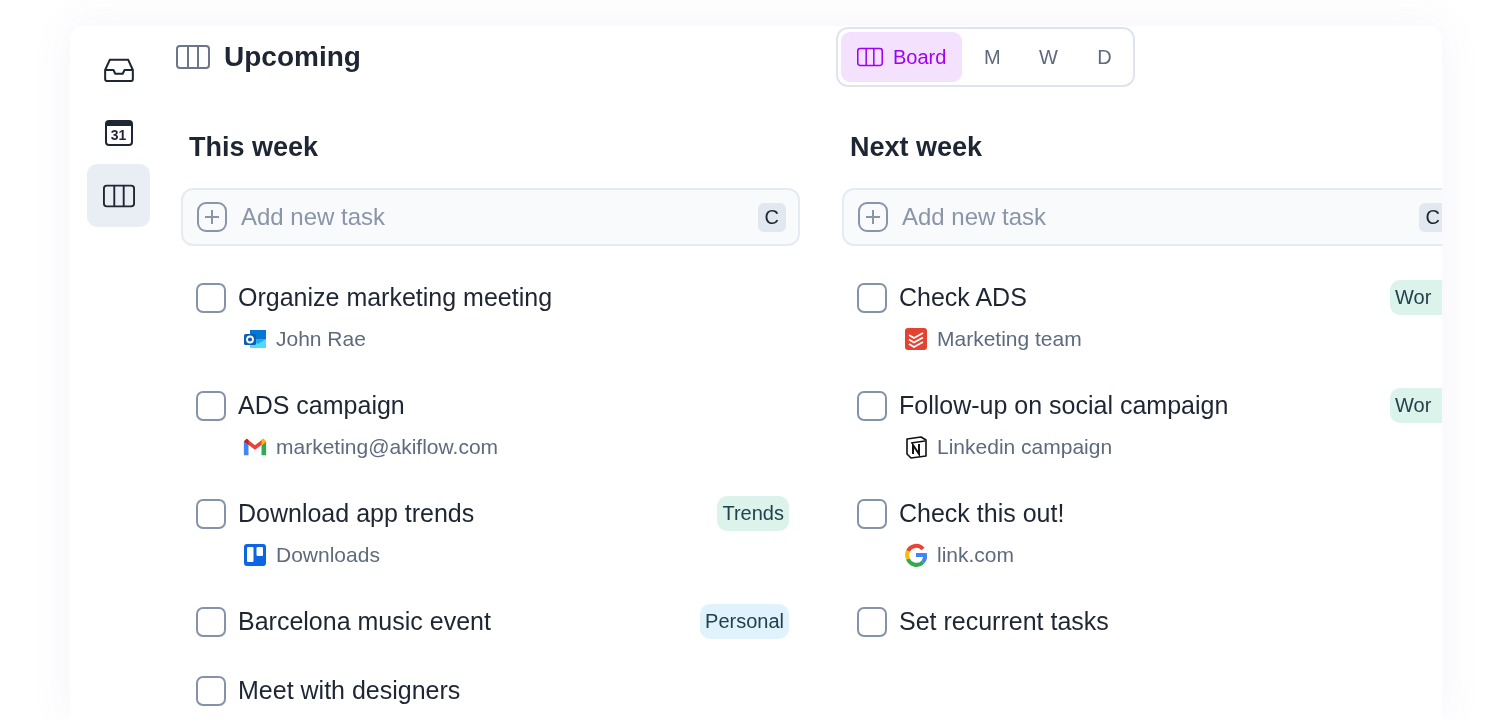 The image size is (1512, 720). Describe the element at coordinates (1104, 57) in the screenshot. I see `view-tab: D` at that location.